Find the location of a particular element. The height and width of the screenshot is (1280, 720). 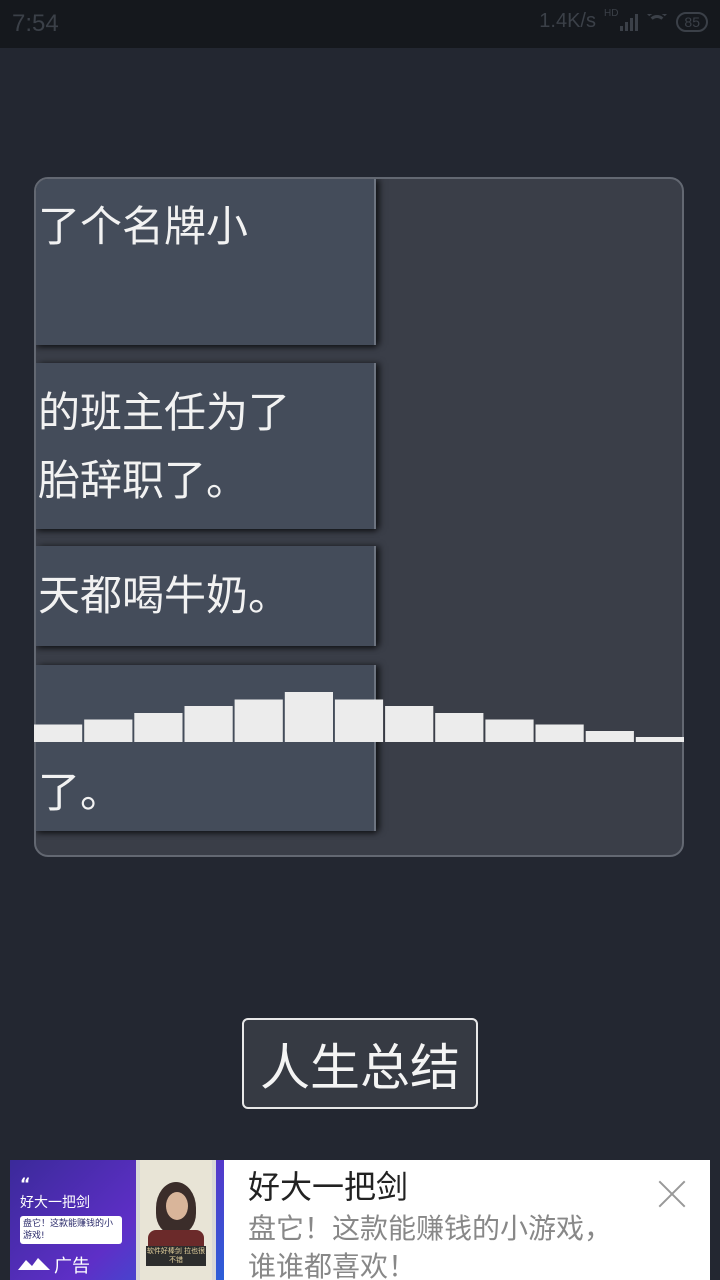

event-text: 了。 is located at coordinates (80, 792).